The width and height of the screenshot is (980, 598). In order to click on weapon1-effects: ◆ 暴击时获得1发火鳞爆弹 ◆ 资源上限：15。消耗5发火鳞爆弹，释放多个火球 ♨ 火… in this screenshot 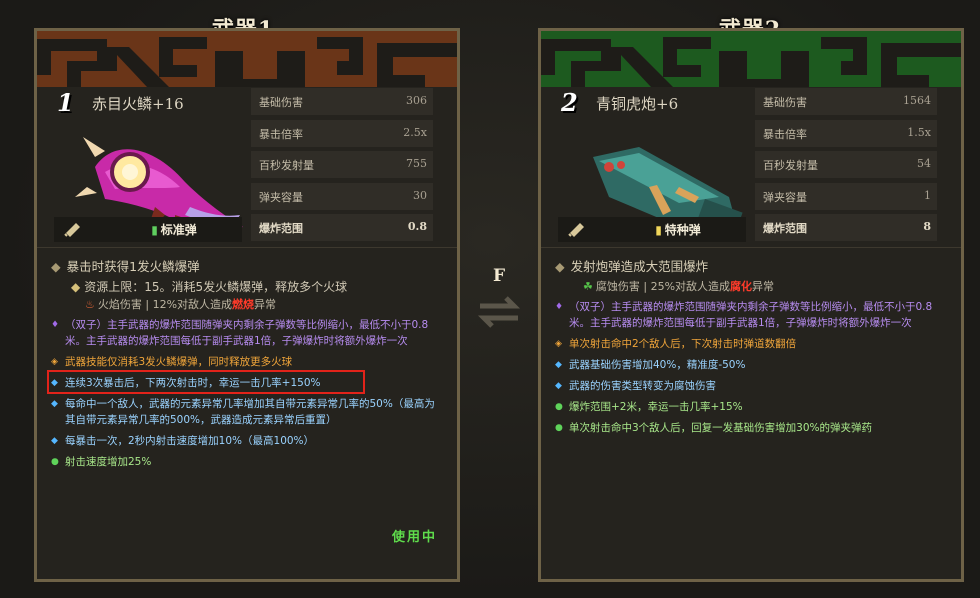, I will do `click(246, 367)`.